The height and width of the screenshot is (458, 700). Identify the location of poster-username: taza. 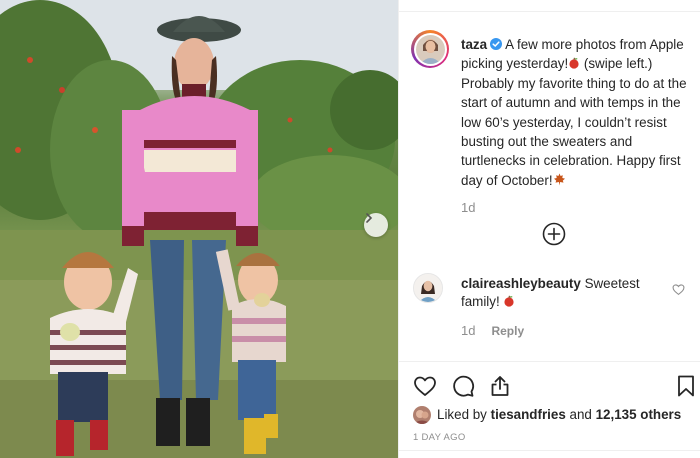
(474, 44).